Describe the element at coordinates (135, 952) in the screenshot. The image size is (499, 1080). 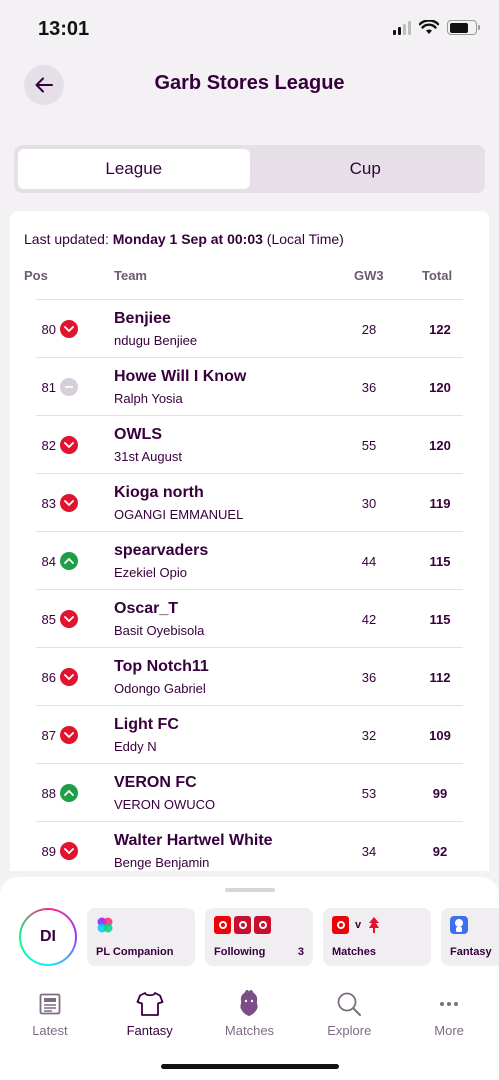
I see `pl-companion-label: PL Companion` at that location.